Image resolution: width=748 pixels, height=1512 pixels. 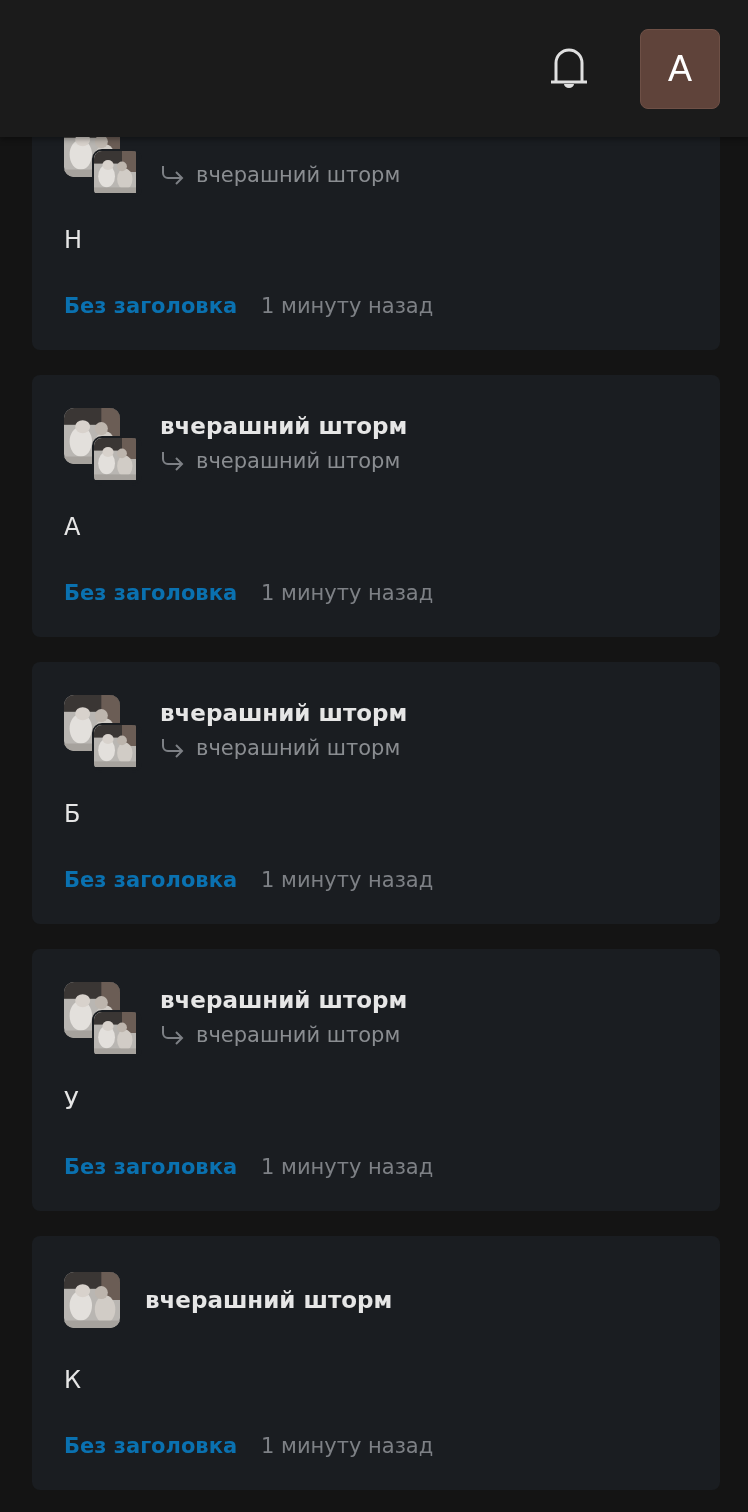 I want to click on post-text: К, so click(x=73, y=1380).